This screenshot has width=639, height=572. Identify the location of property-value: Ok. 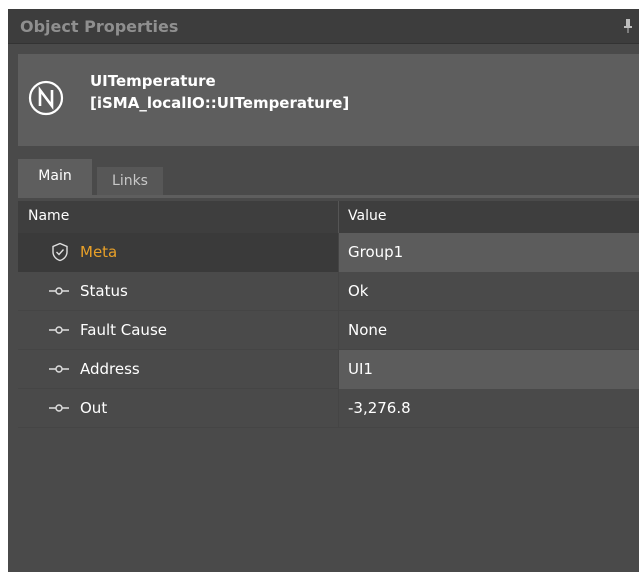
(358, 291).